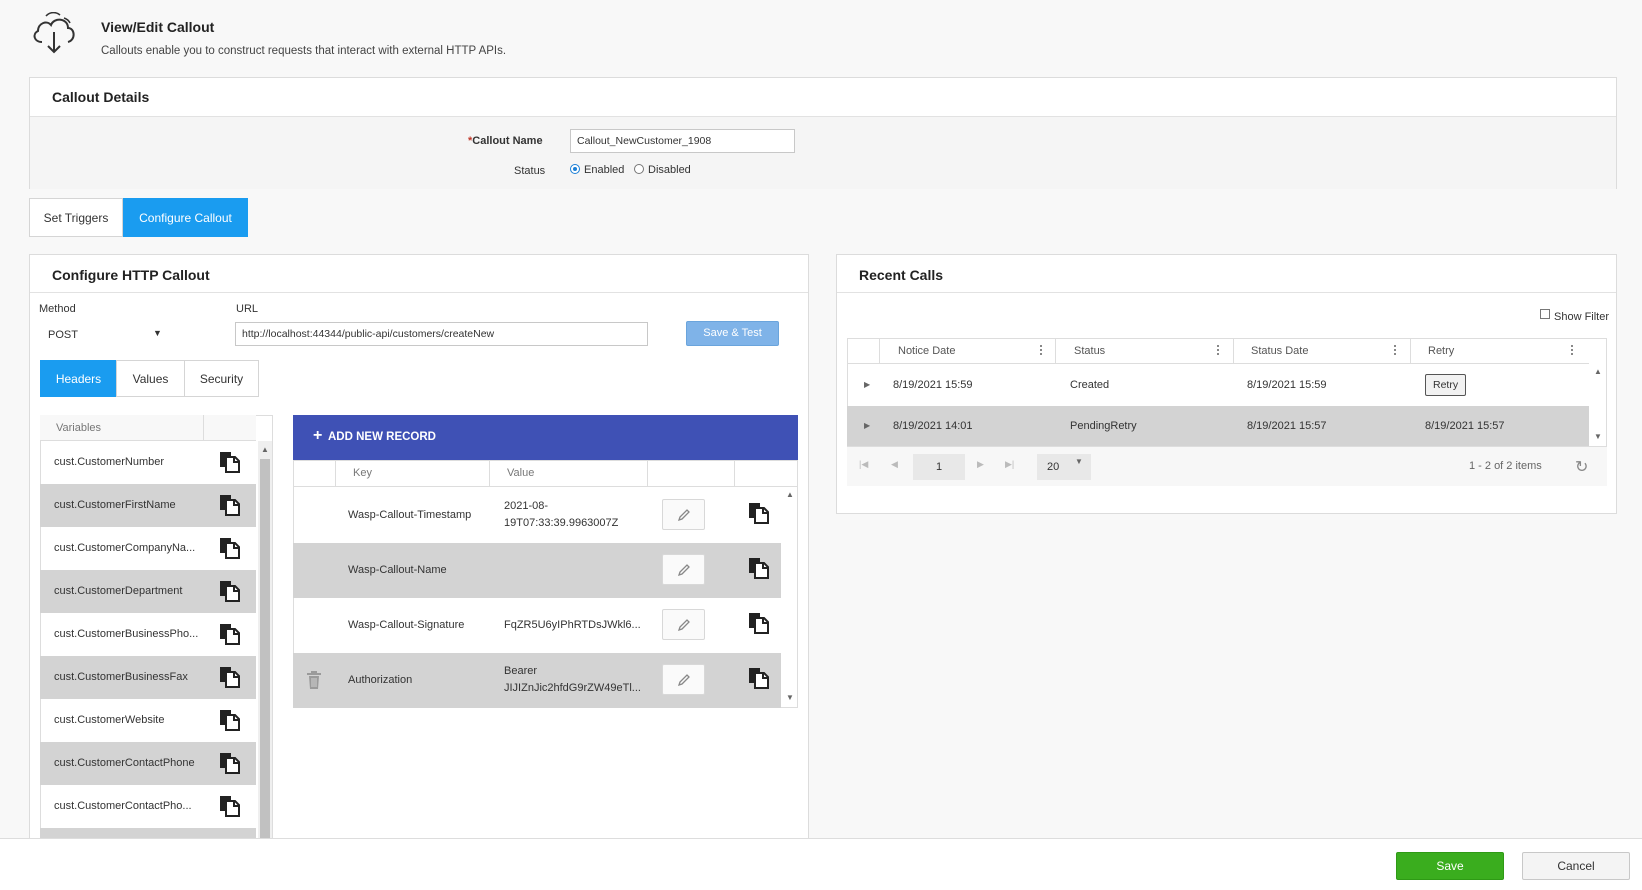 The image size is (1642, 890). I want to click on scrollbar-thumb, so click(265, 649).